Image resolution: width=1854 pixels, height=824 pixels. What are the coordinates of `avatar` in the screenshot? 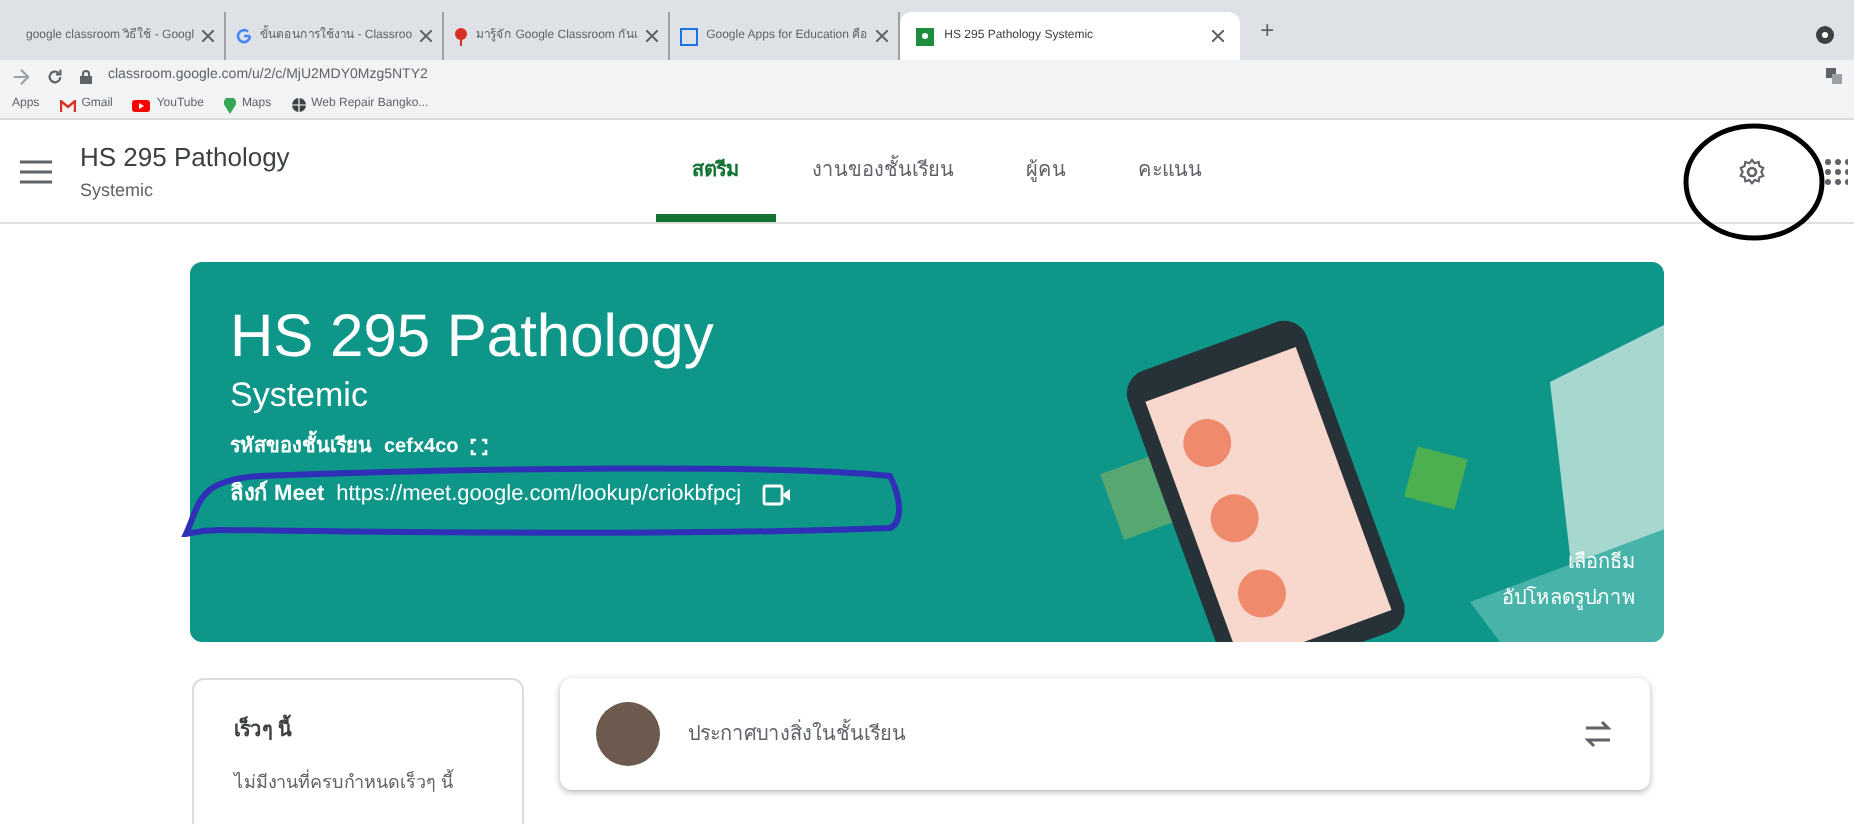 It's located at (628, 734).